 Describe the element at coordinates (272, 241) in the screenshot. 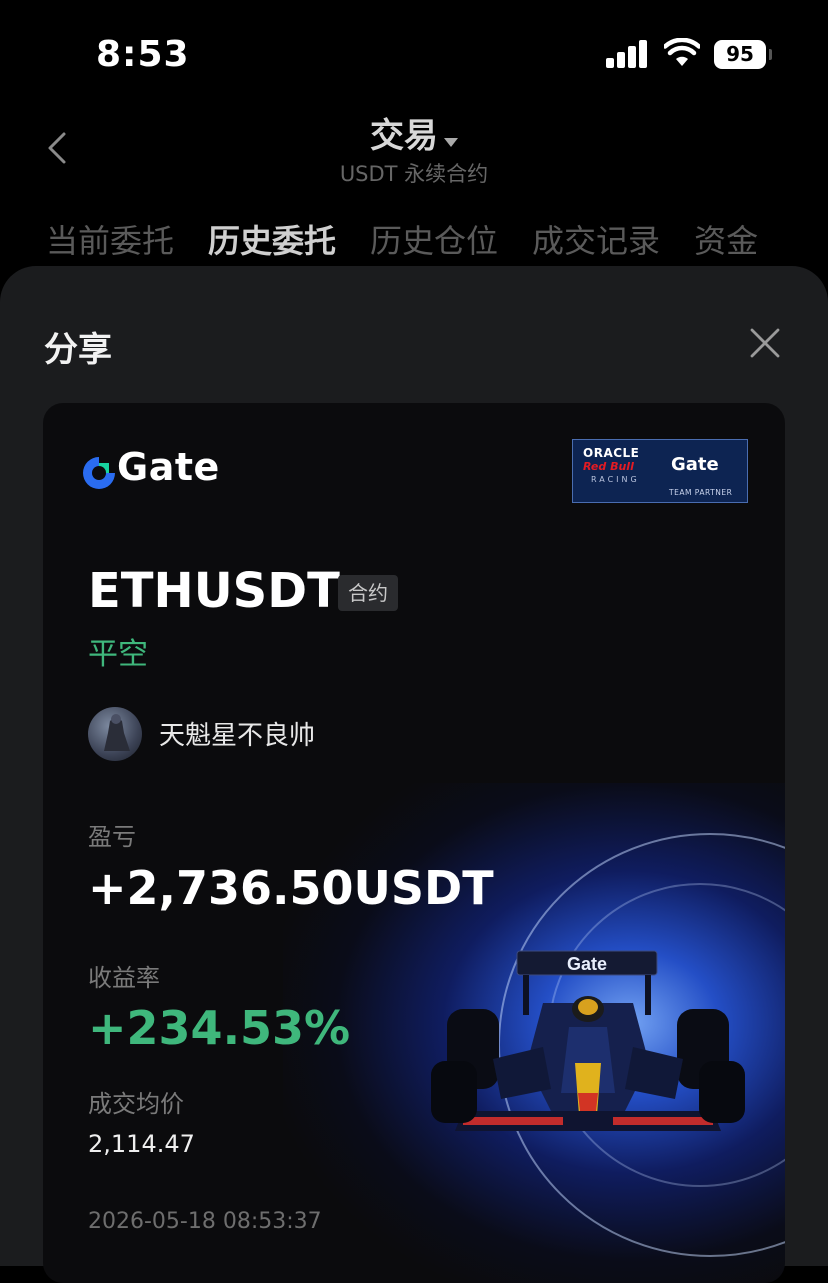

I see `tab-order-history: 历史委托` at that location.